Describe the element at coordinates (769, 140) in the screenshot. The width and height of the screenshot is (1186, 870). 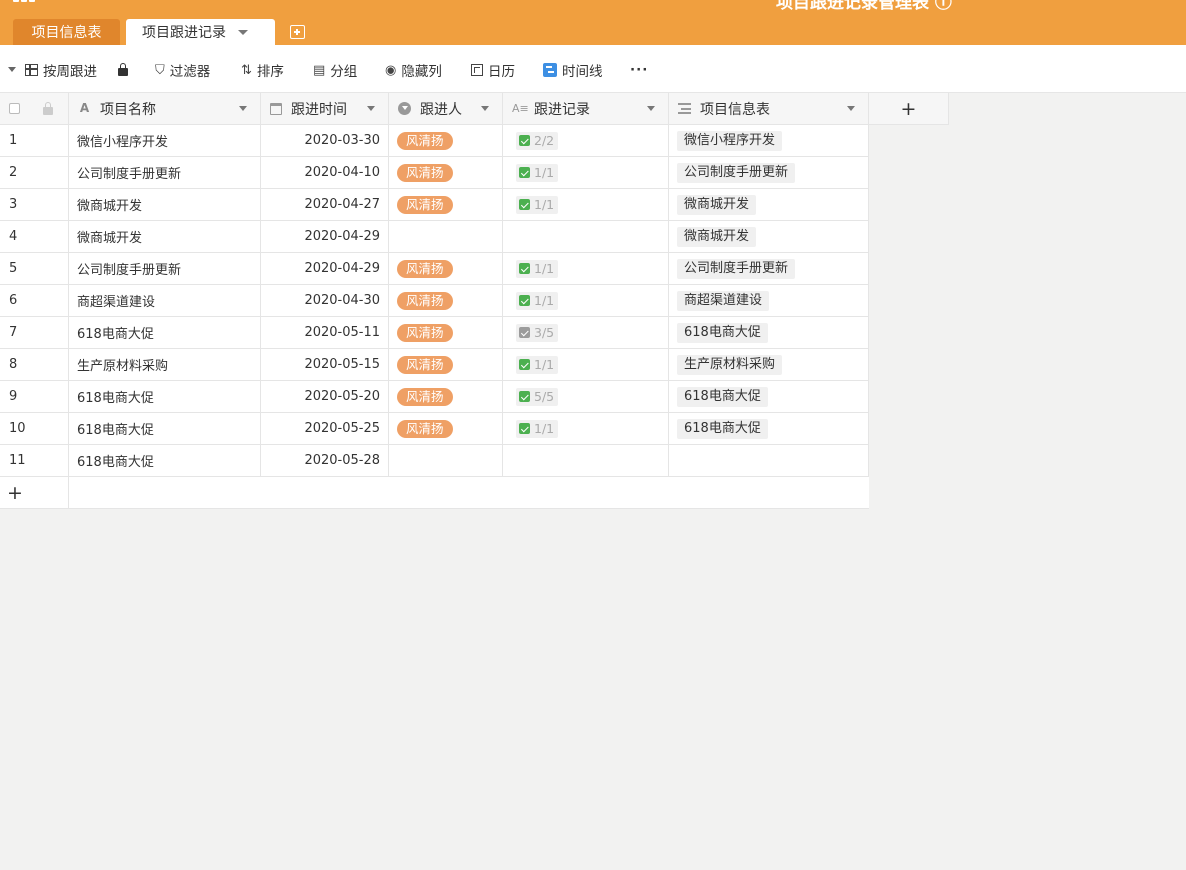
I see `link-cell: 微信小程序开发` at that location.